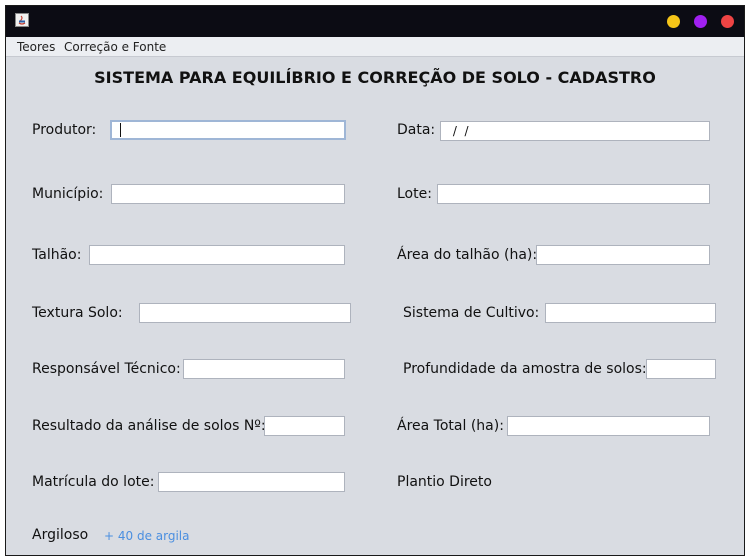 The height and width of the screenshot is (560, 750). Describe the element at coordinates (228, 194) in the screenshot. I see `municipio-input` at that location.